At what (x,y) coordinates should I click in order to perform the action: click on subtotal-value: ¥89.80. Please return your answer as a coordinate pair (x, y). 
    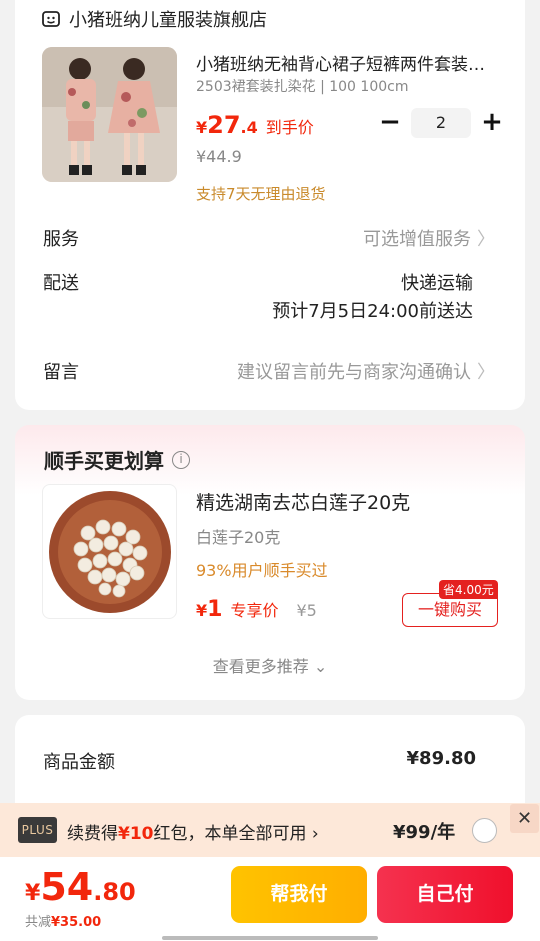
    Looking at the image, I should click on (441, 758).